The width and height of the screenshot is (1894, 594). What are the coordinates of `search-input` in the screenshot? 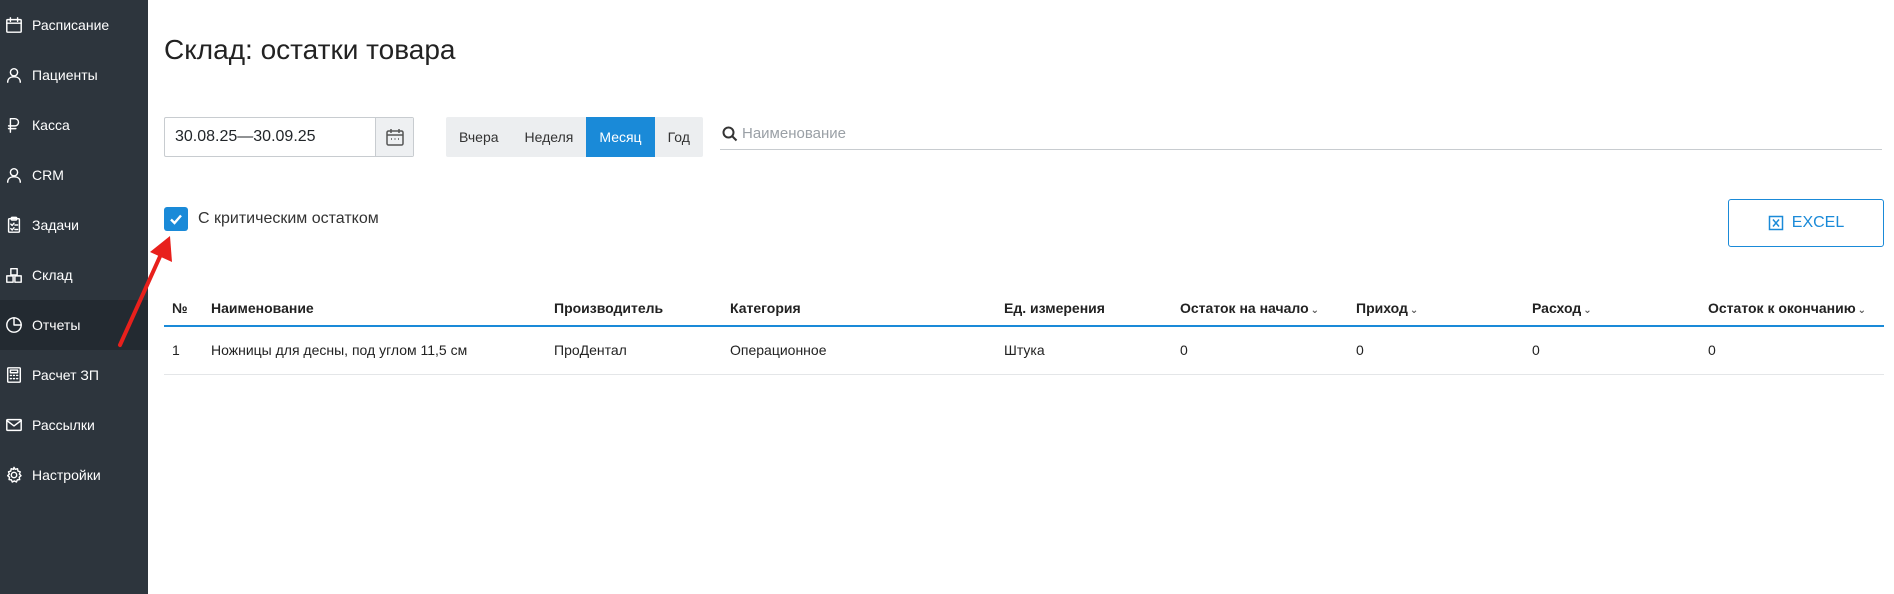 It's located at (1312, 133).